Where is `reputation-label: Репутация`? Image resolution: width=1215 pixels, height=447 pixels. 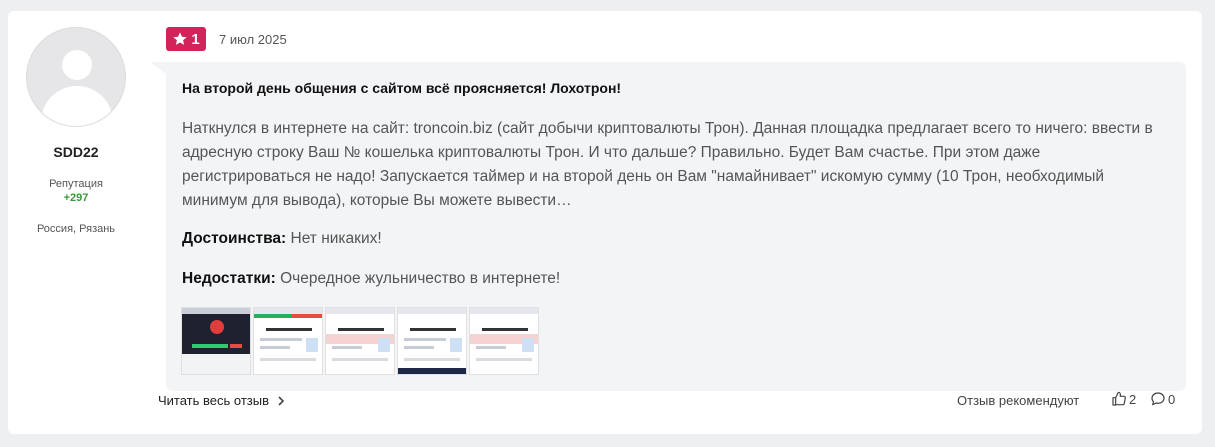 reputation-label: Репутация is located at coordinates (76, 184).